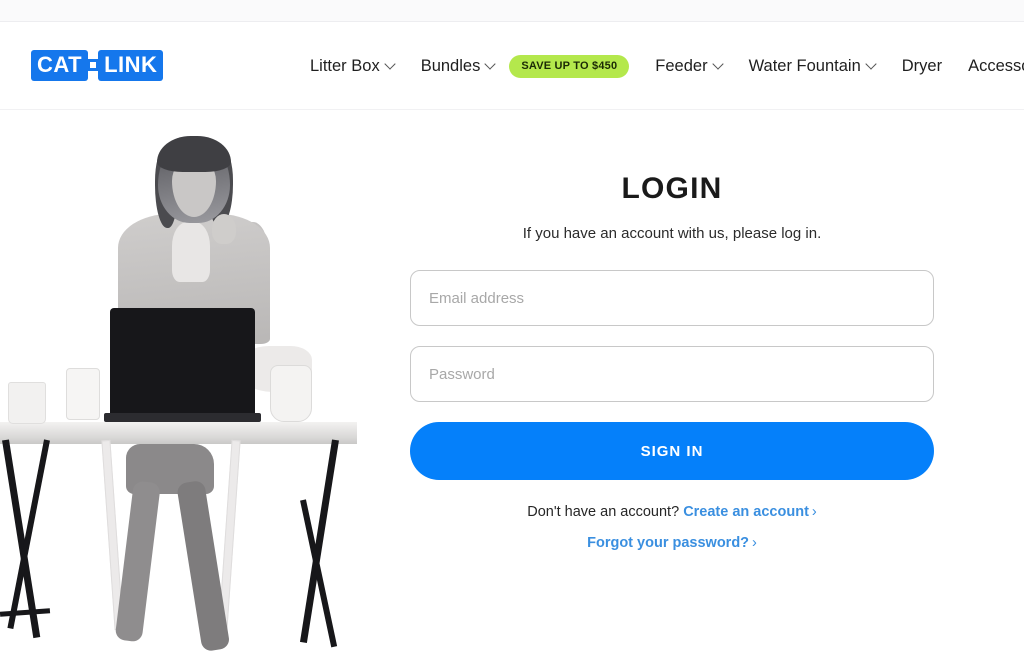 The width and height of the screenshot is (1024, 653). I want to click on nav-item-water-fountain: Water Fountain, so click(812, 66).